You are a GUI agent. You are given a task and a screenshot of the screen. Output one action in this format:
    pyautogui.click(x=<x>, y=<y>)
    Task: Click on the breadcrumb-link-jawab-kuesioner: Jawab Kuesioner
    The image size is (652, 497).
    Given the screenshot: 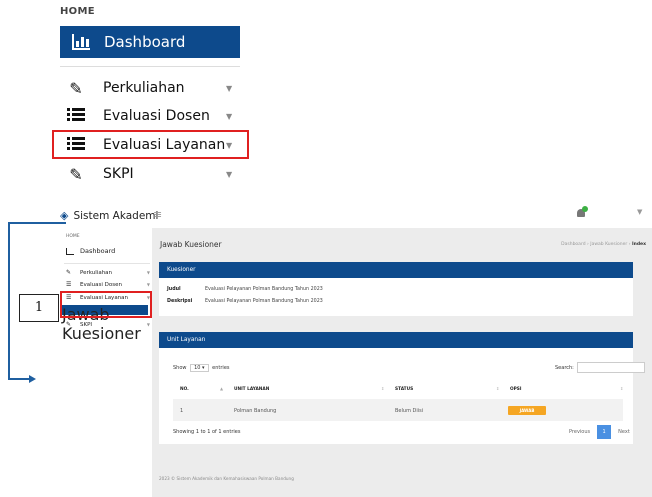 What is the action you would take?
    pyautogui.click(x=608, y=244)
    